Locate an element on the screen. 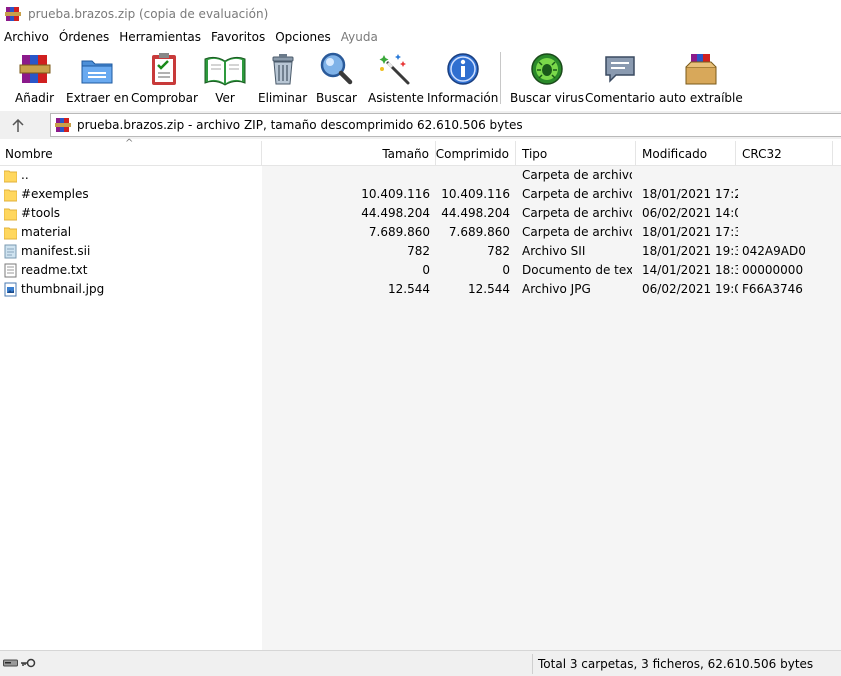  find-button: Buscar is located at coordinates (336, 80).